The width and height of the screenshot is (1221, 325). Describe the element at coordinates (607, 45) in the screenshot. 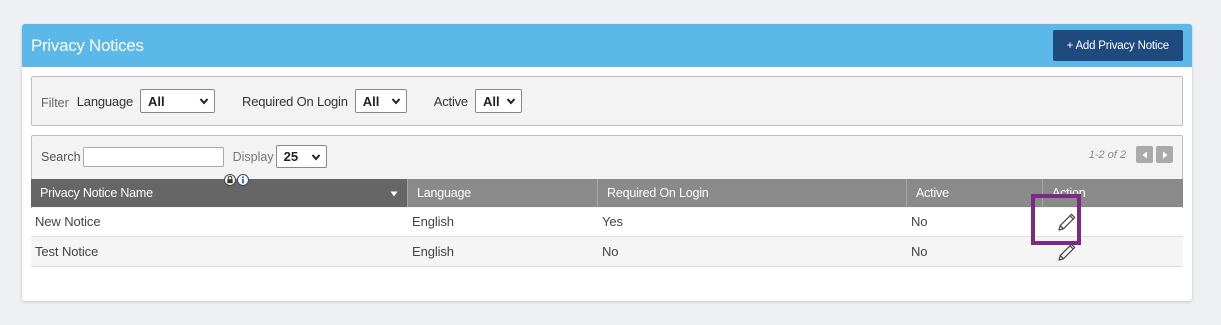

I see `panel-header: Privacy Notices + Add Privacy Notice` at that location.